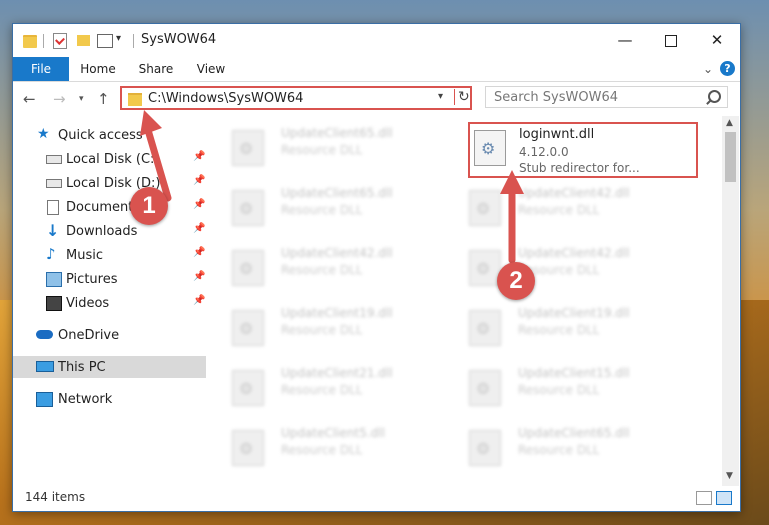 This screenshot has height=525, width=769. I want to click on step-badge-2: 2, so click(516, 281).